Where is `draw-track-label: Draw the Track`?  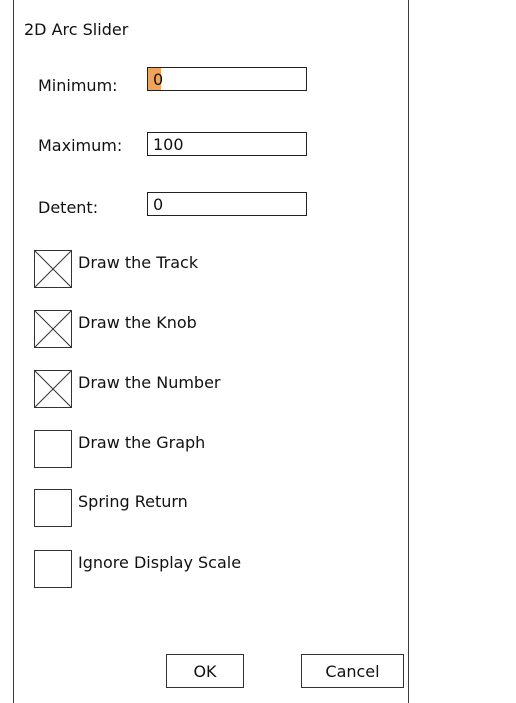
draw-track-label: Draw the Track is located at coordinates (138, 262).